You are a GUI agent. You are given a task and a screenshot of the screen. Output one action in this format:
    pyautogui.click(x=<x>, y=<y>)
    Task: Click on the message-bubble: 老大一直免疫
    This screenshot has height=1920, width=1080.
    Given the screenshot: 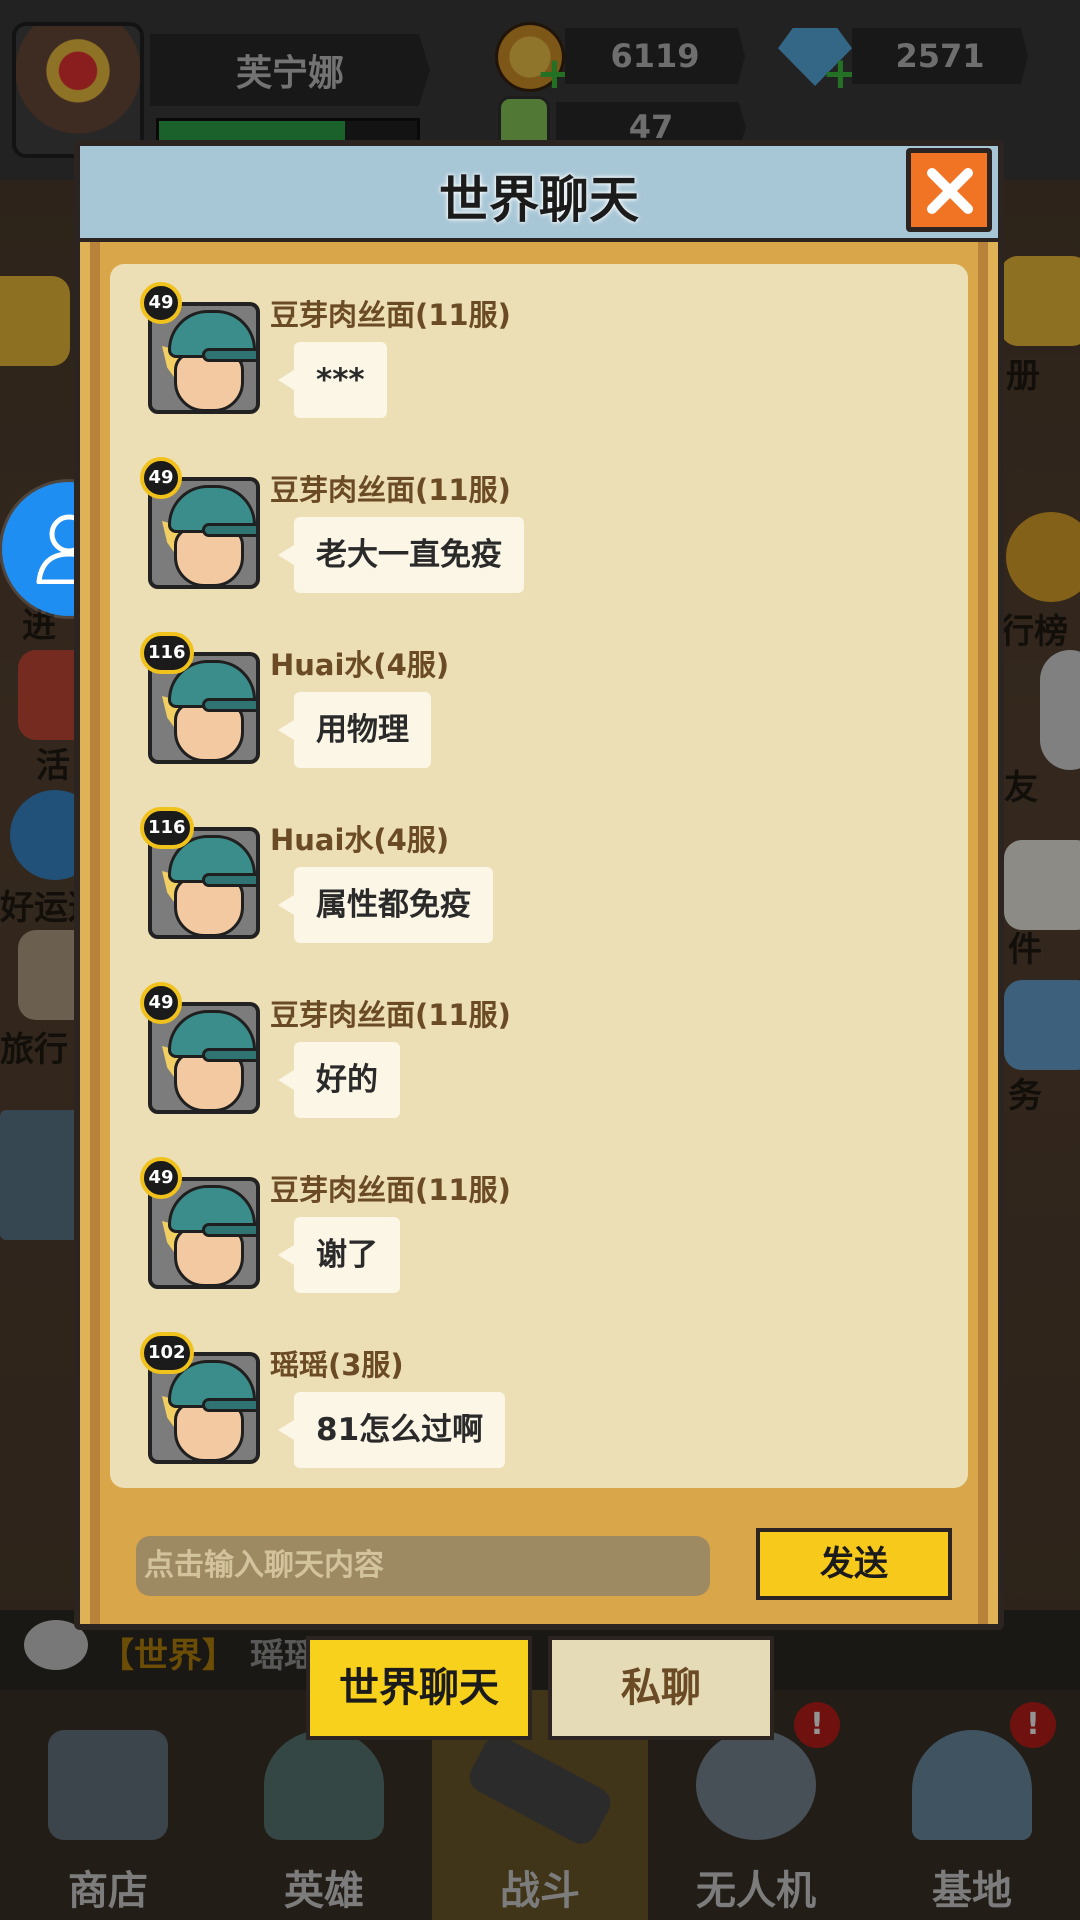 What is the action you would take?
    pyautogui.click(x=401, y=555)
    